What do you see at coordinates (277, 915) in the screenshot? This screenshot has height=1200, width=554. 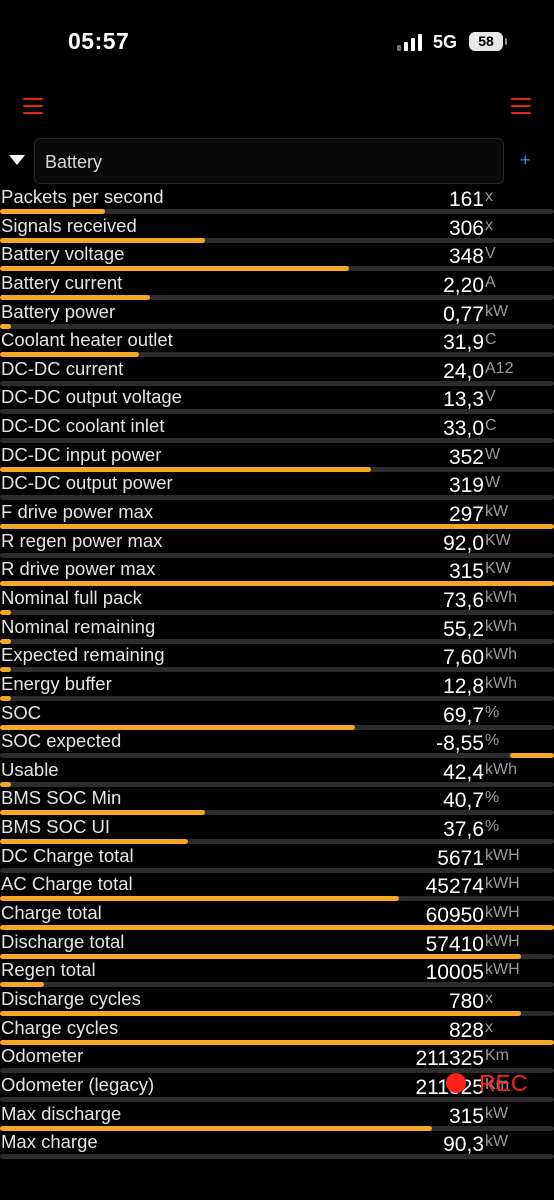 I see `metric-row: Charge total 60950 kWH` at bounding box center [277, 915].